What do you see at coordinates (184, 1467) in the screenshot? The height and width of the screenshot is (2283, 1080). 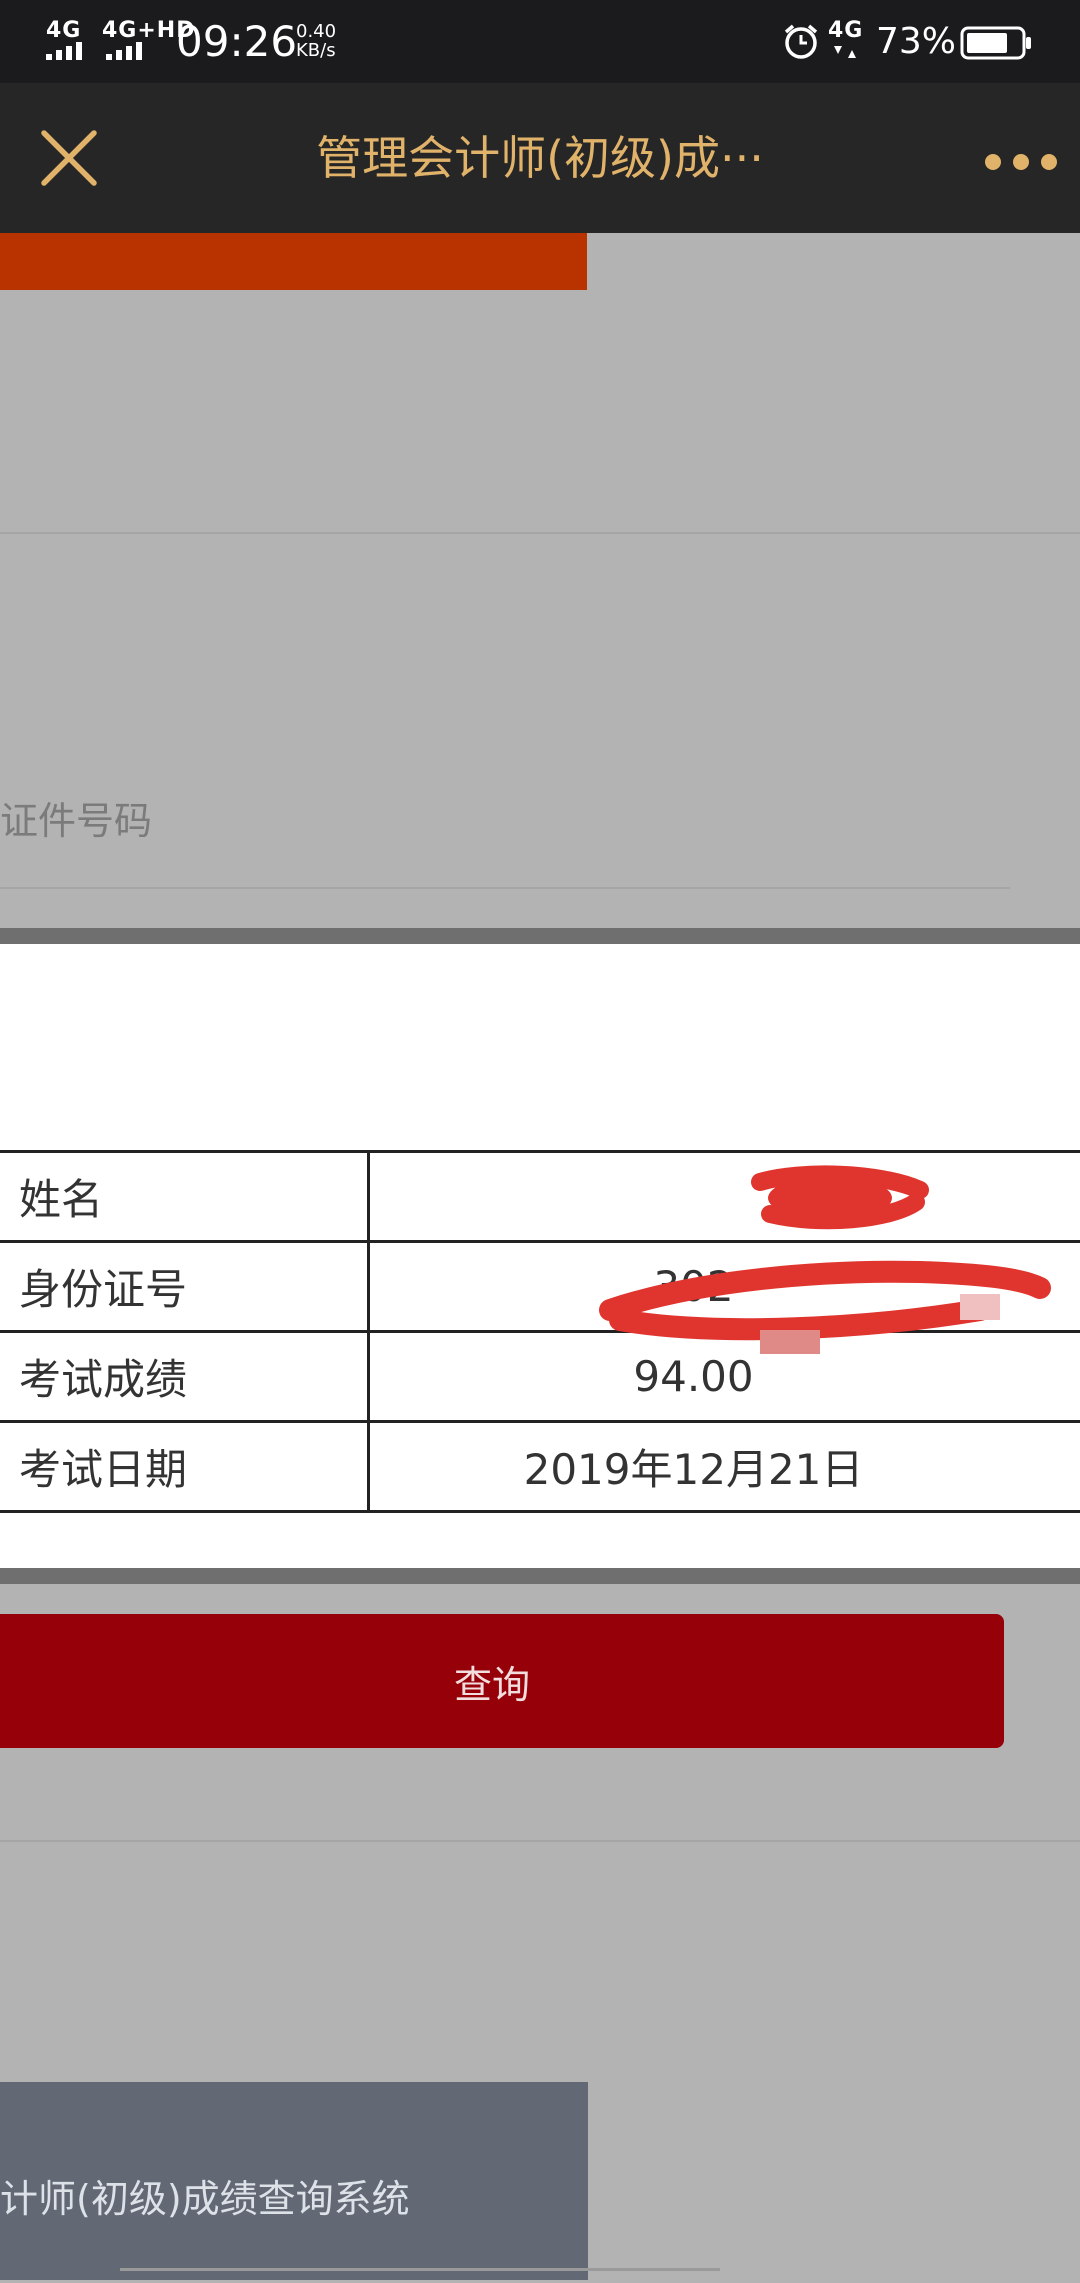 I see `result-label: 考试日期` at bounding box center [184, 1467].